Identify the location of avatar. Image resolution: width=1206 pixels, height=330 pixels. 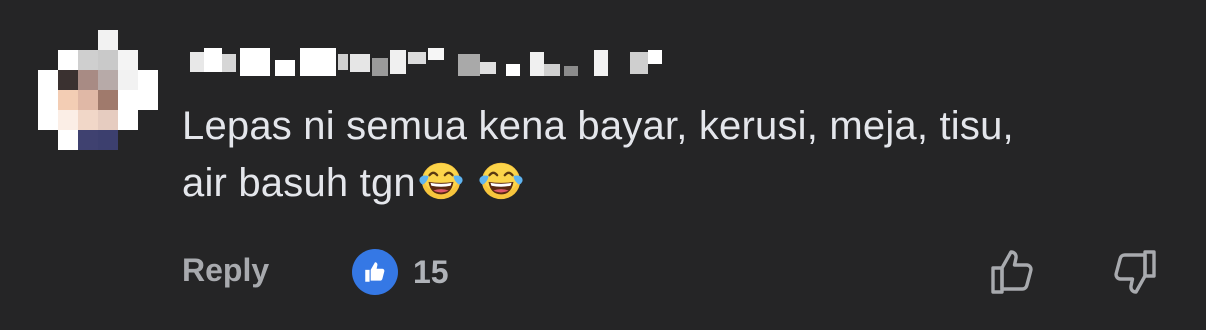
(98, 90).